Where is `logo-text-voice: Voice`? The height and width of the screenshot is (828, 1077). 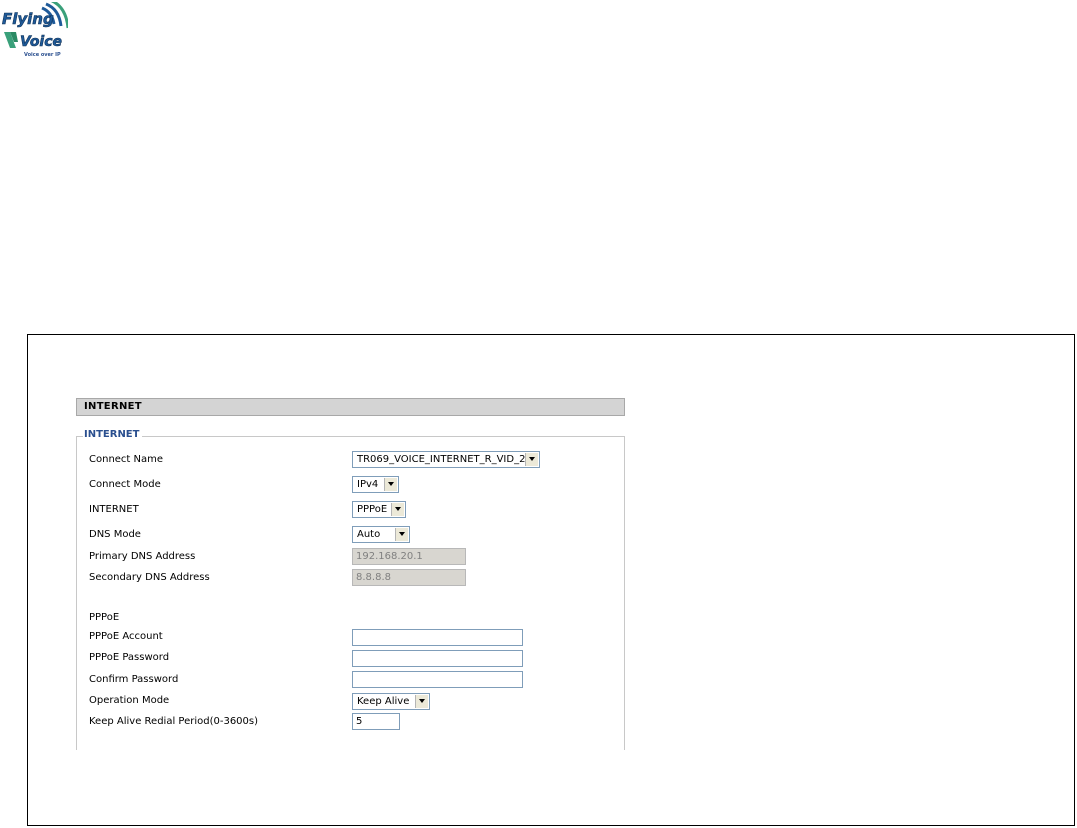 logo-text-voice: Voice is located at coordinates (41, 42).